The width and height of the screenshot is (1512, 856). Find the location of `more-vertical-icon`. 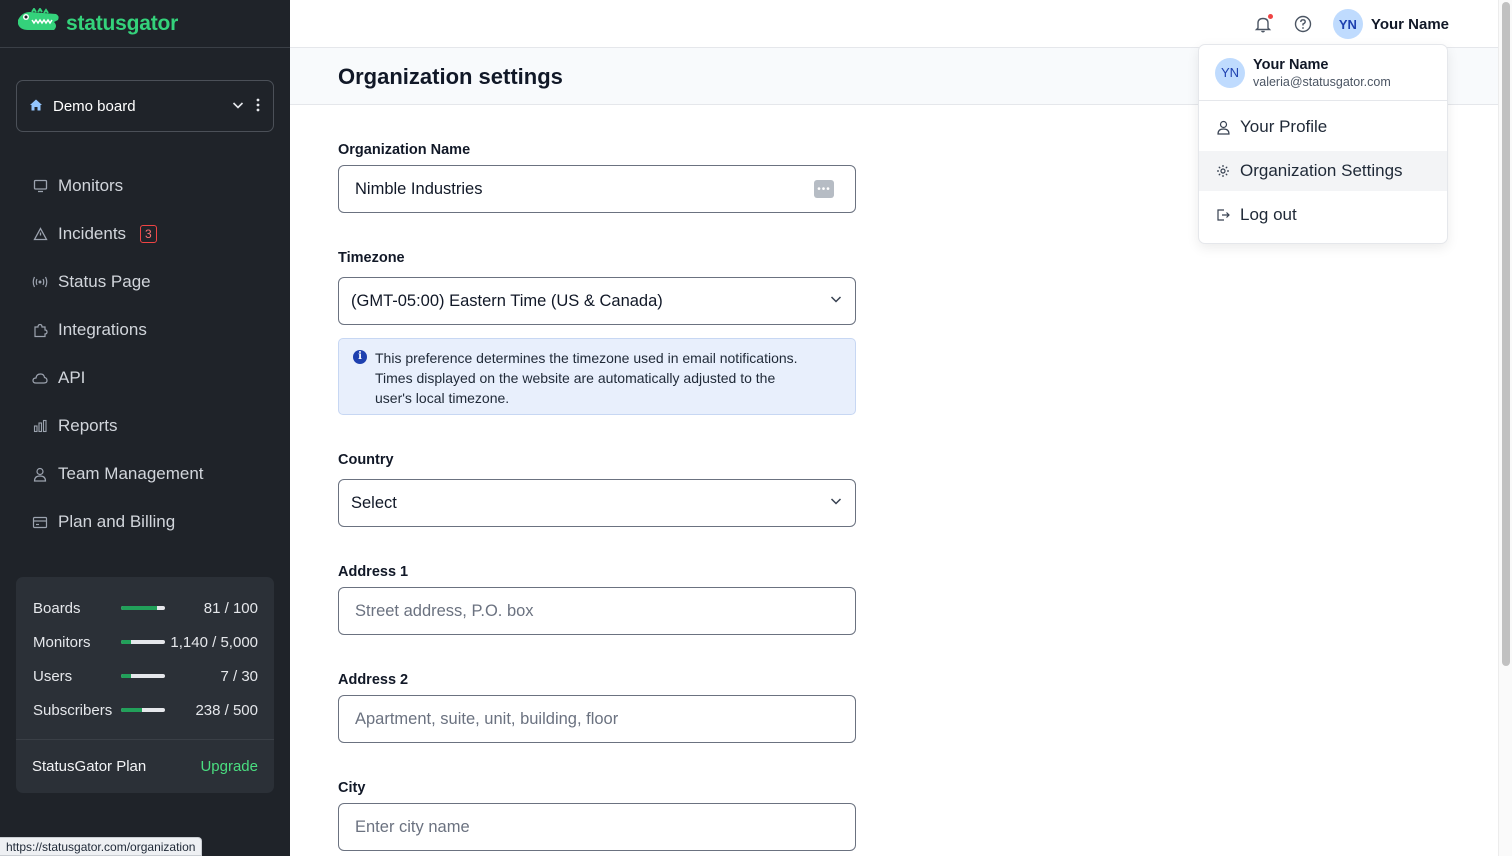

more-vertical-icon is located at coordinates (258, 106).